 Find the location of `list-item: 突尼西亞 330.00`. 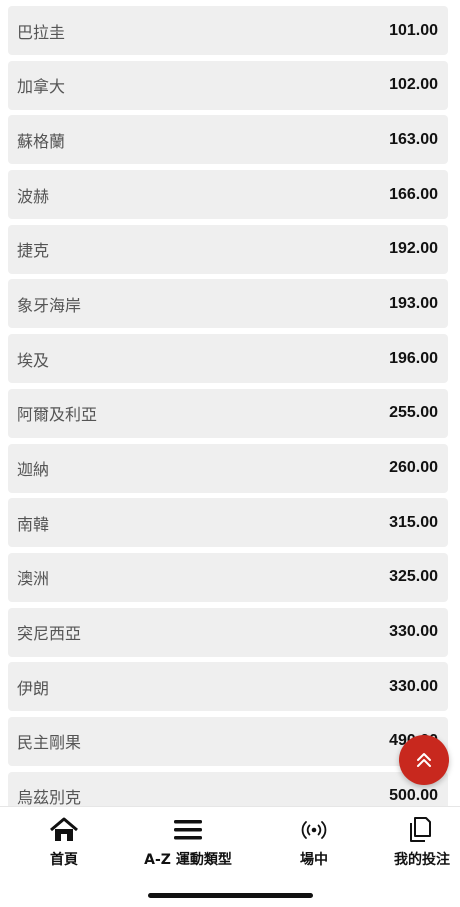

list-item: 突尼西亞 330.00 is located at coordinates (228, 632).